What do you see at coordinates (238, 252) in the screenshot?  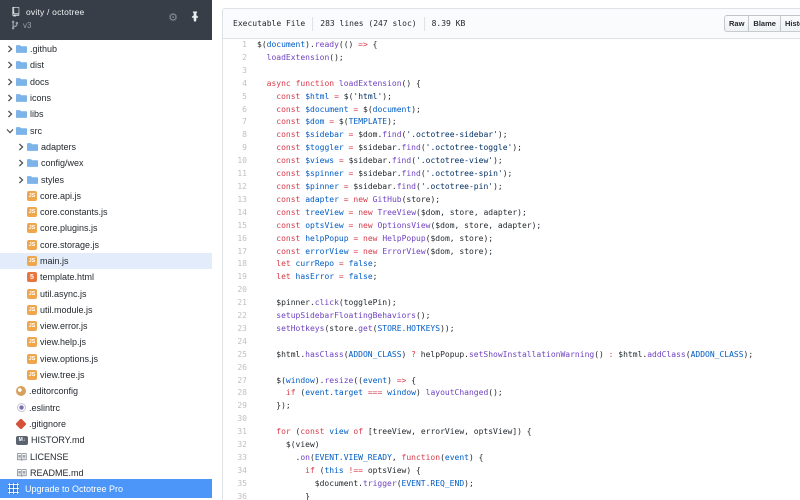 I see `line-number: 17` at bounding box center [238, 252].